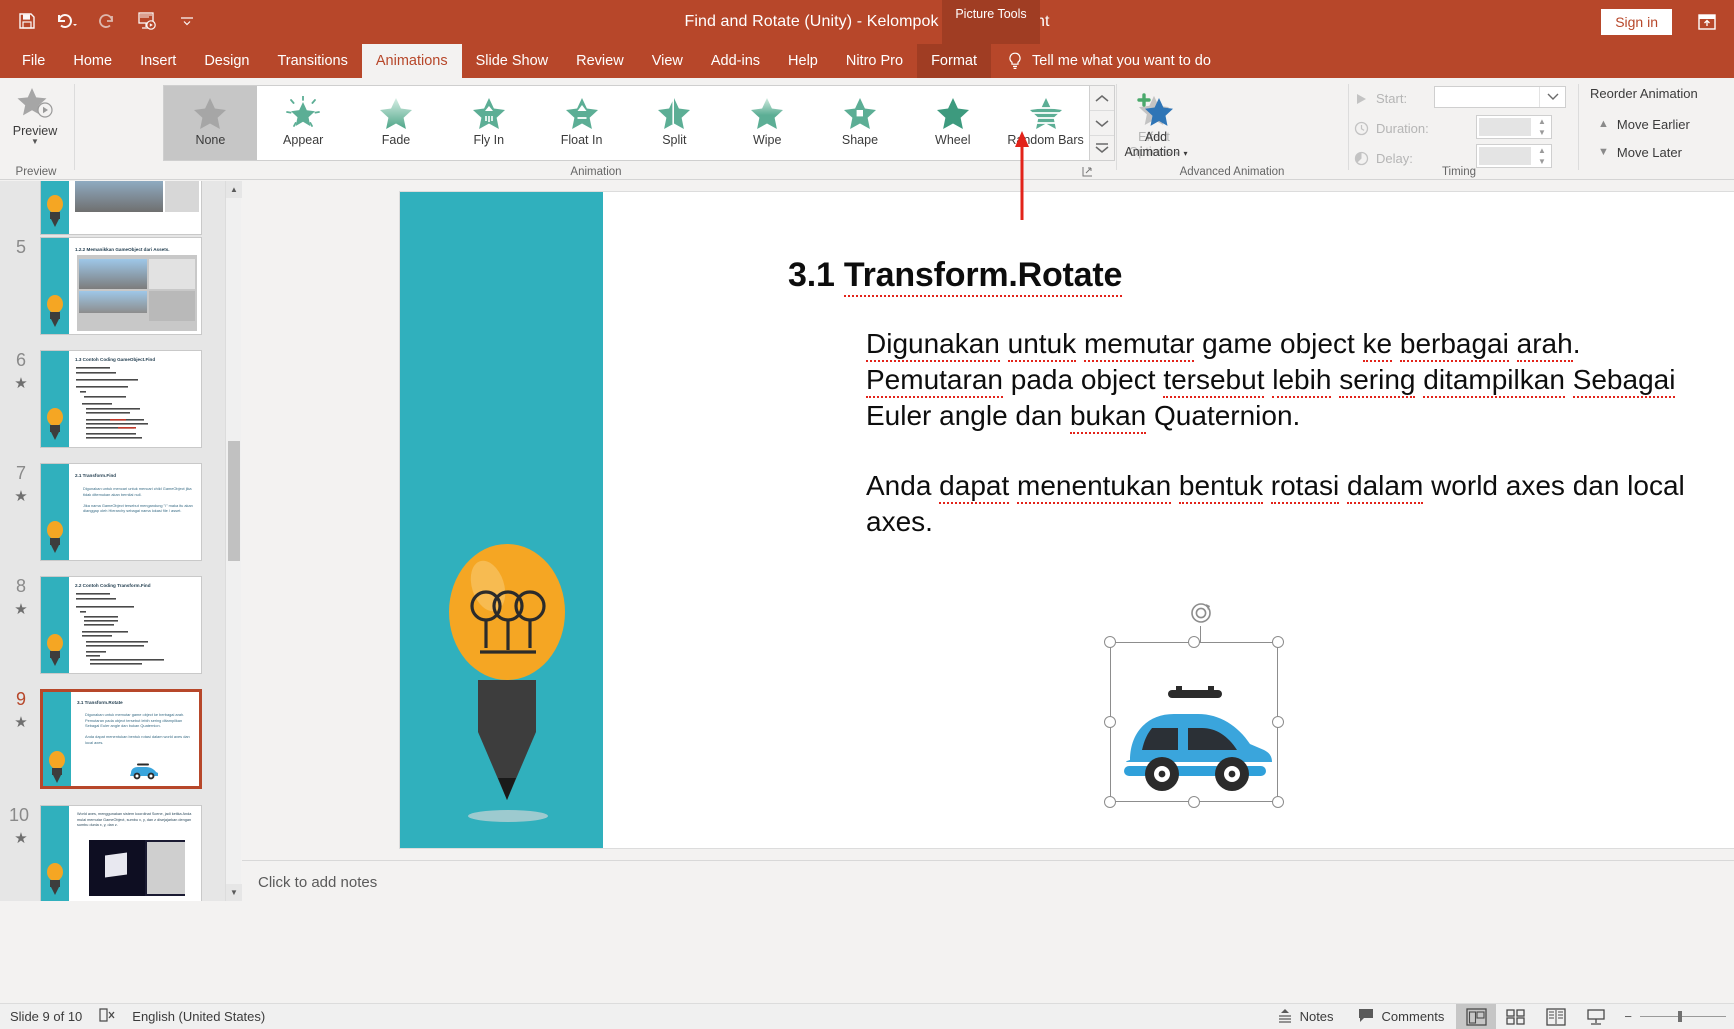  I want to click on thumbnail-scrollbar: ▲ ▼, so click(233, 541).